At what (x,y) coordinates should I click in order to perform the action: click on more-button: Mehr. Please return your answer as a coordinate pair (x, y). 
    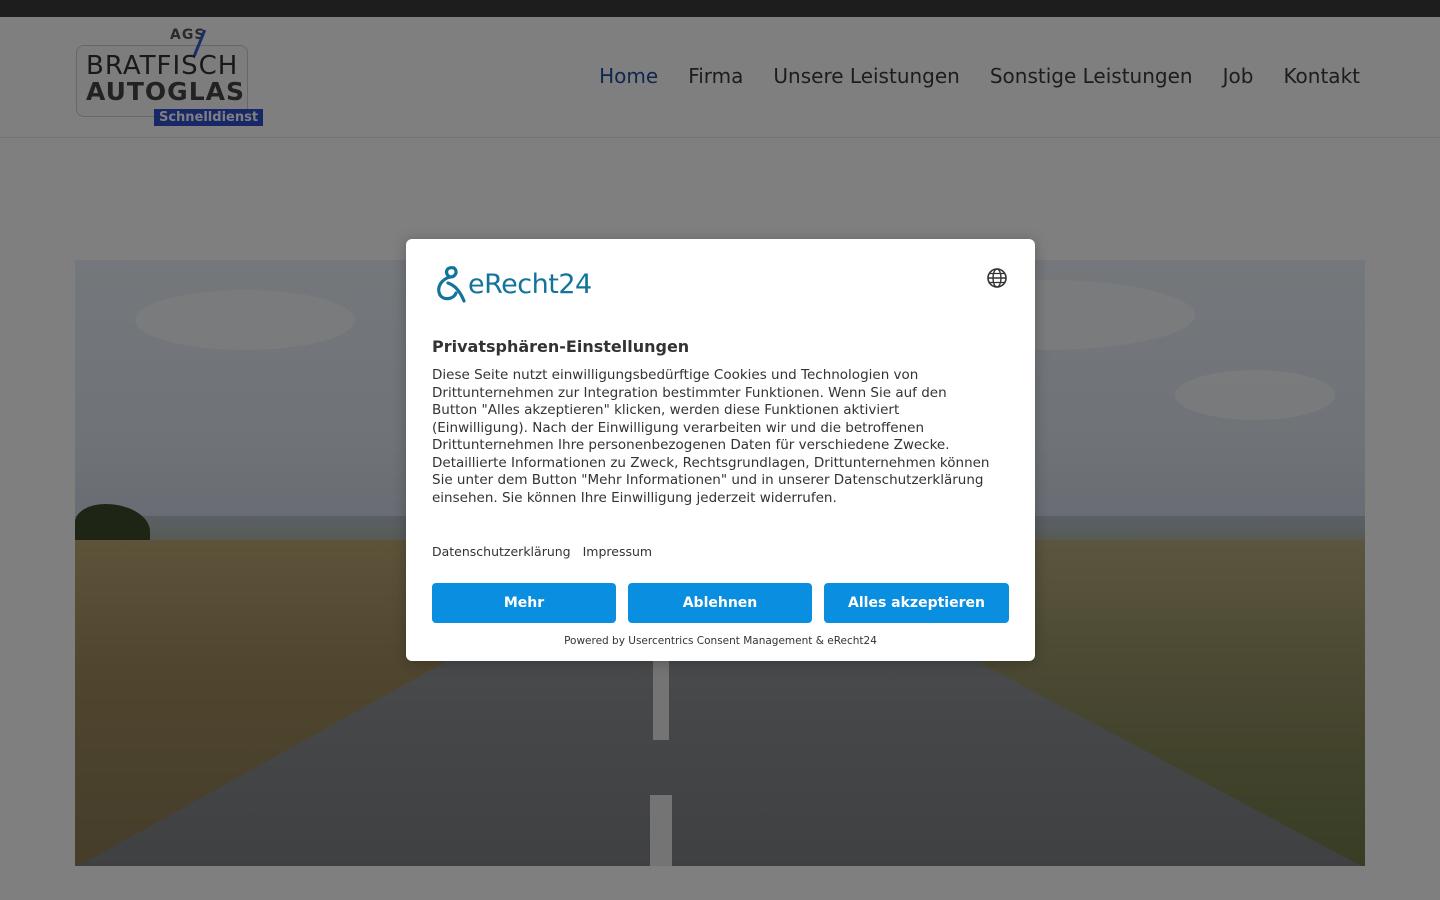
    Looking at the image, I should click on (524, 603).